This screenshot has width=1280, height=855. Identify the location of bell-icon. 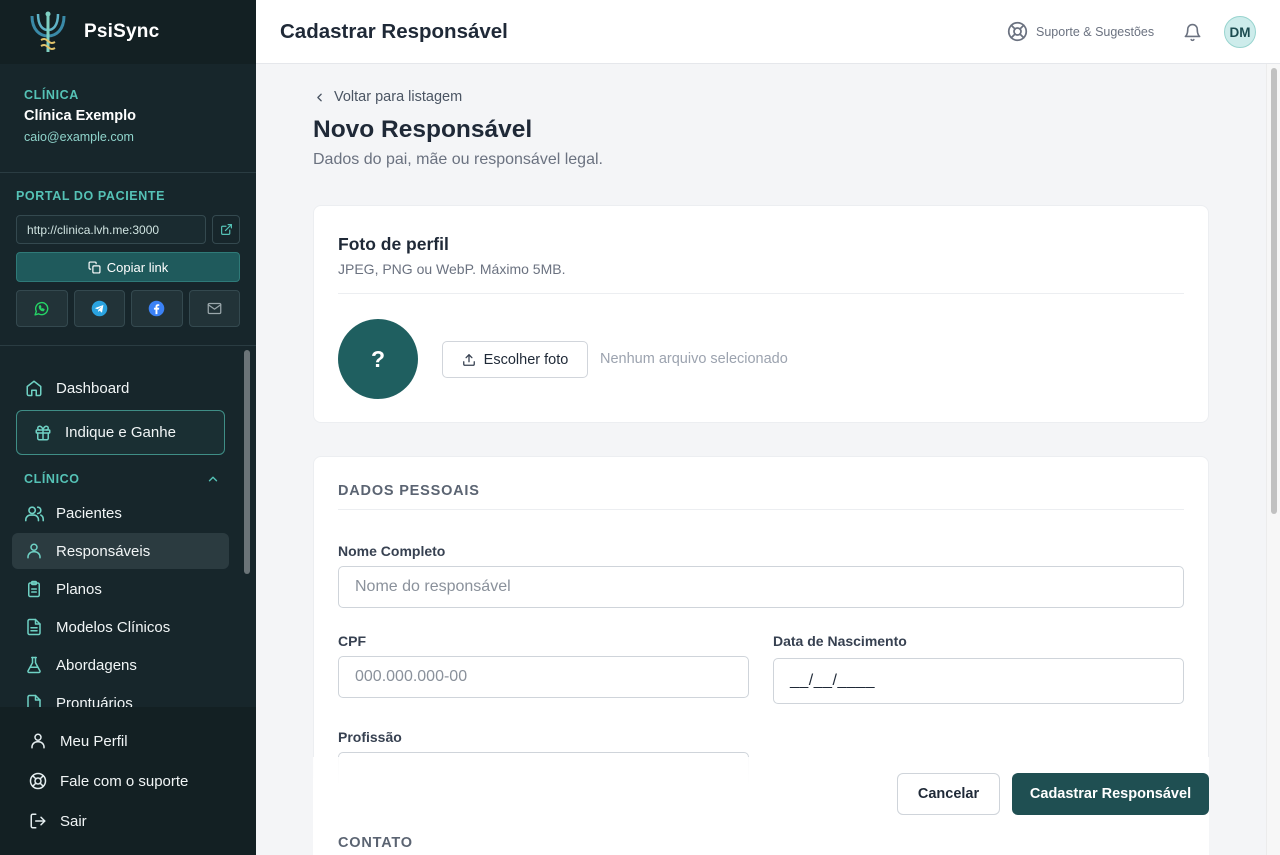
(1192, 32).